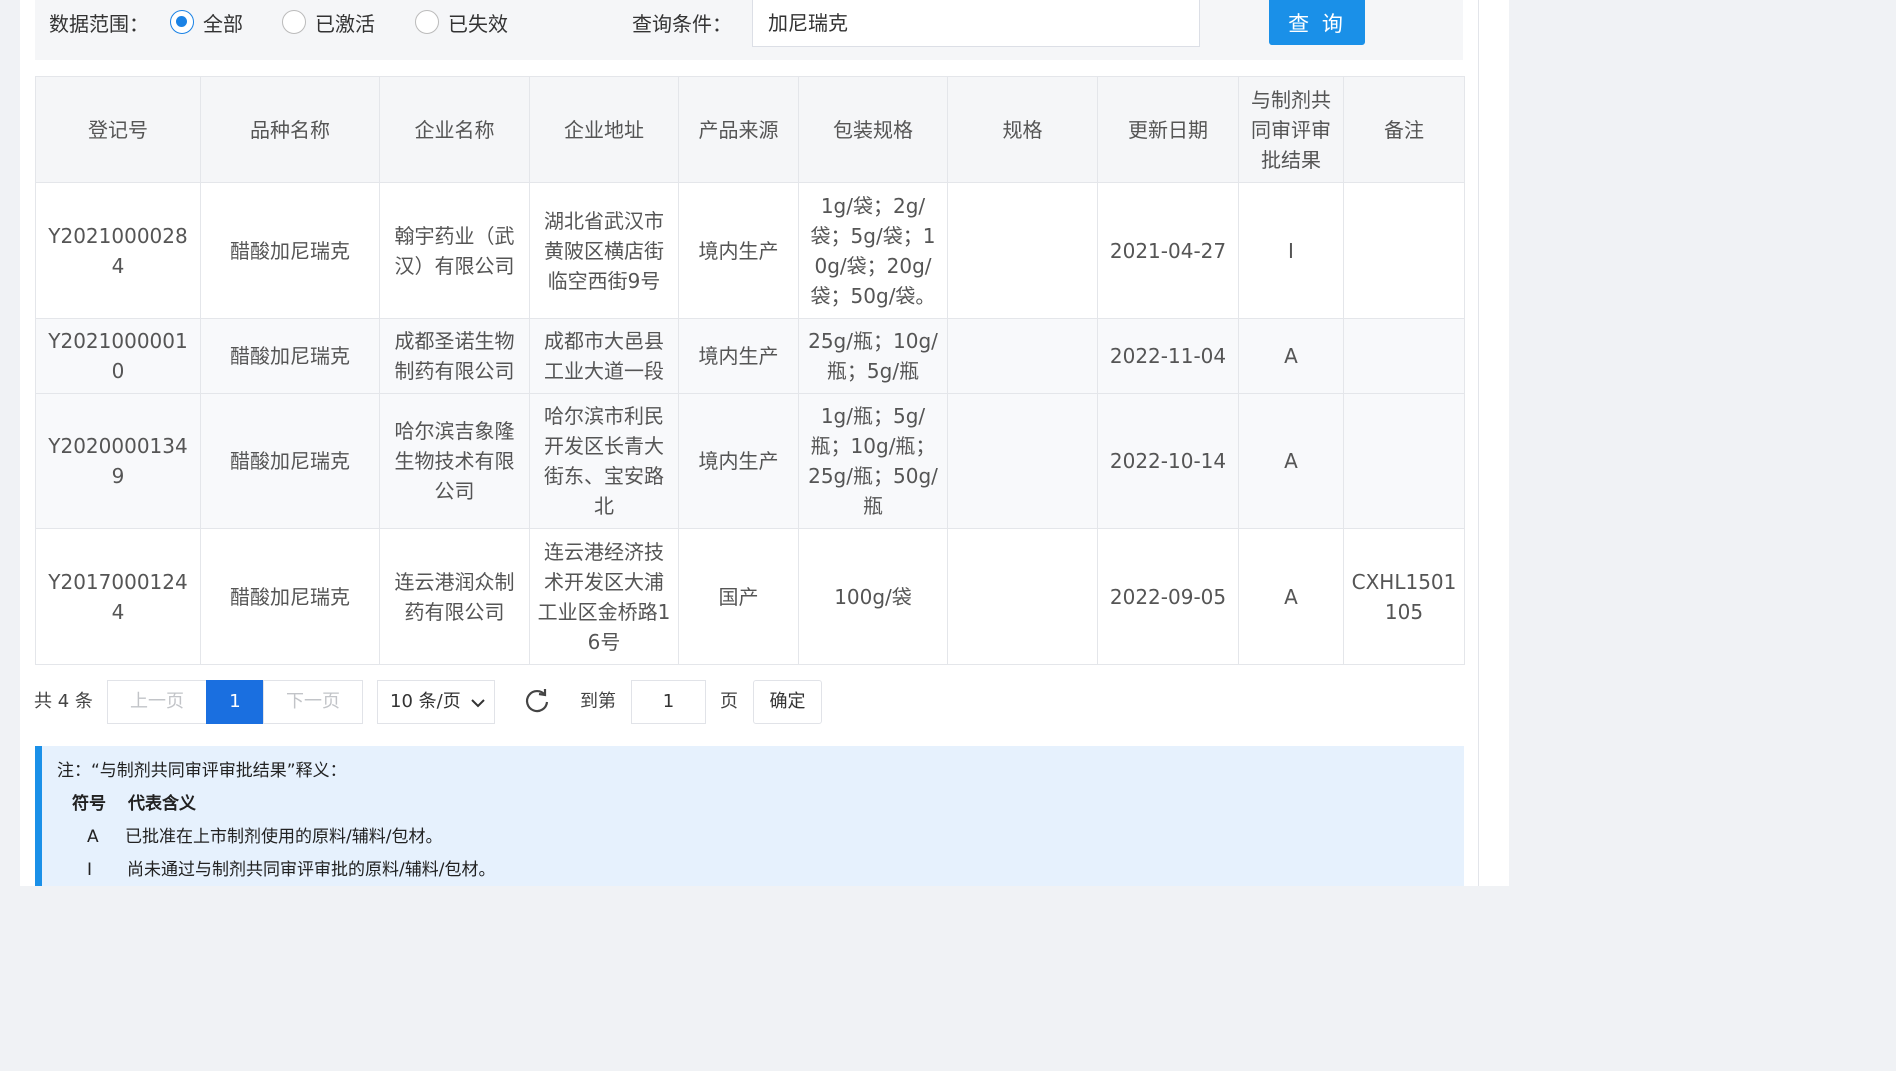  What do you see at coordinates (118, 596) in the screenshot?
I see `cell: Y20170001244` at bounding box center [118, 596].